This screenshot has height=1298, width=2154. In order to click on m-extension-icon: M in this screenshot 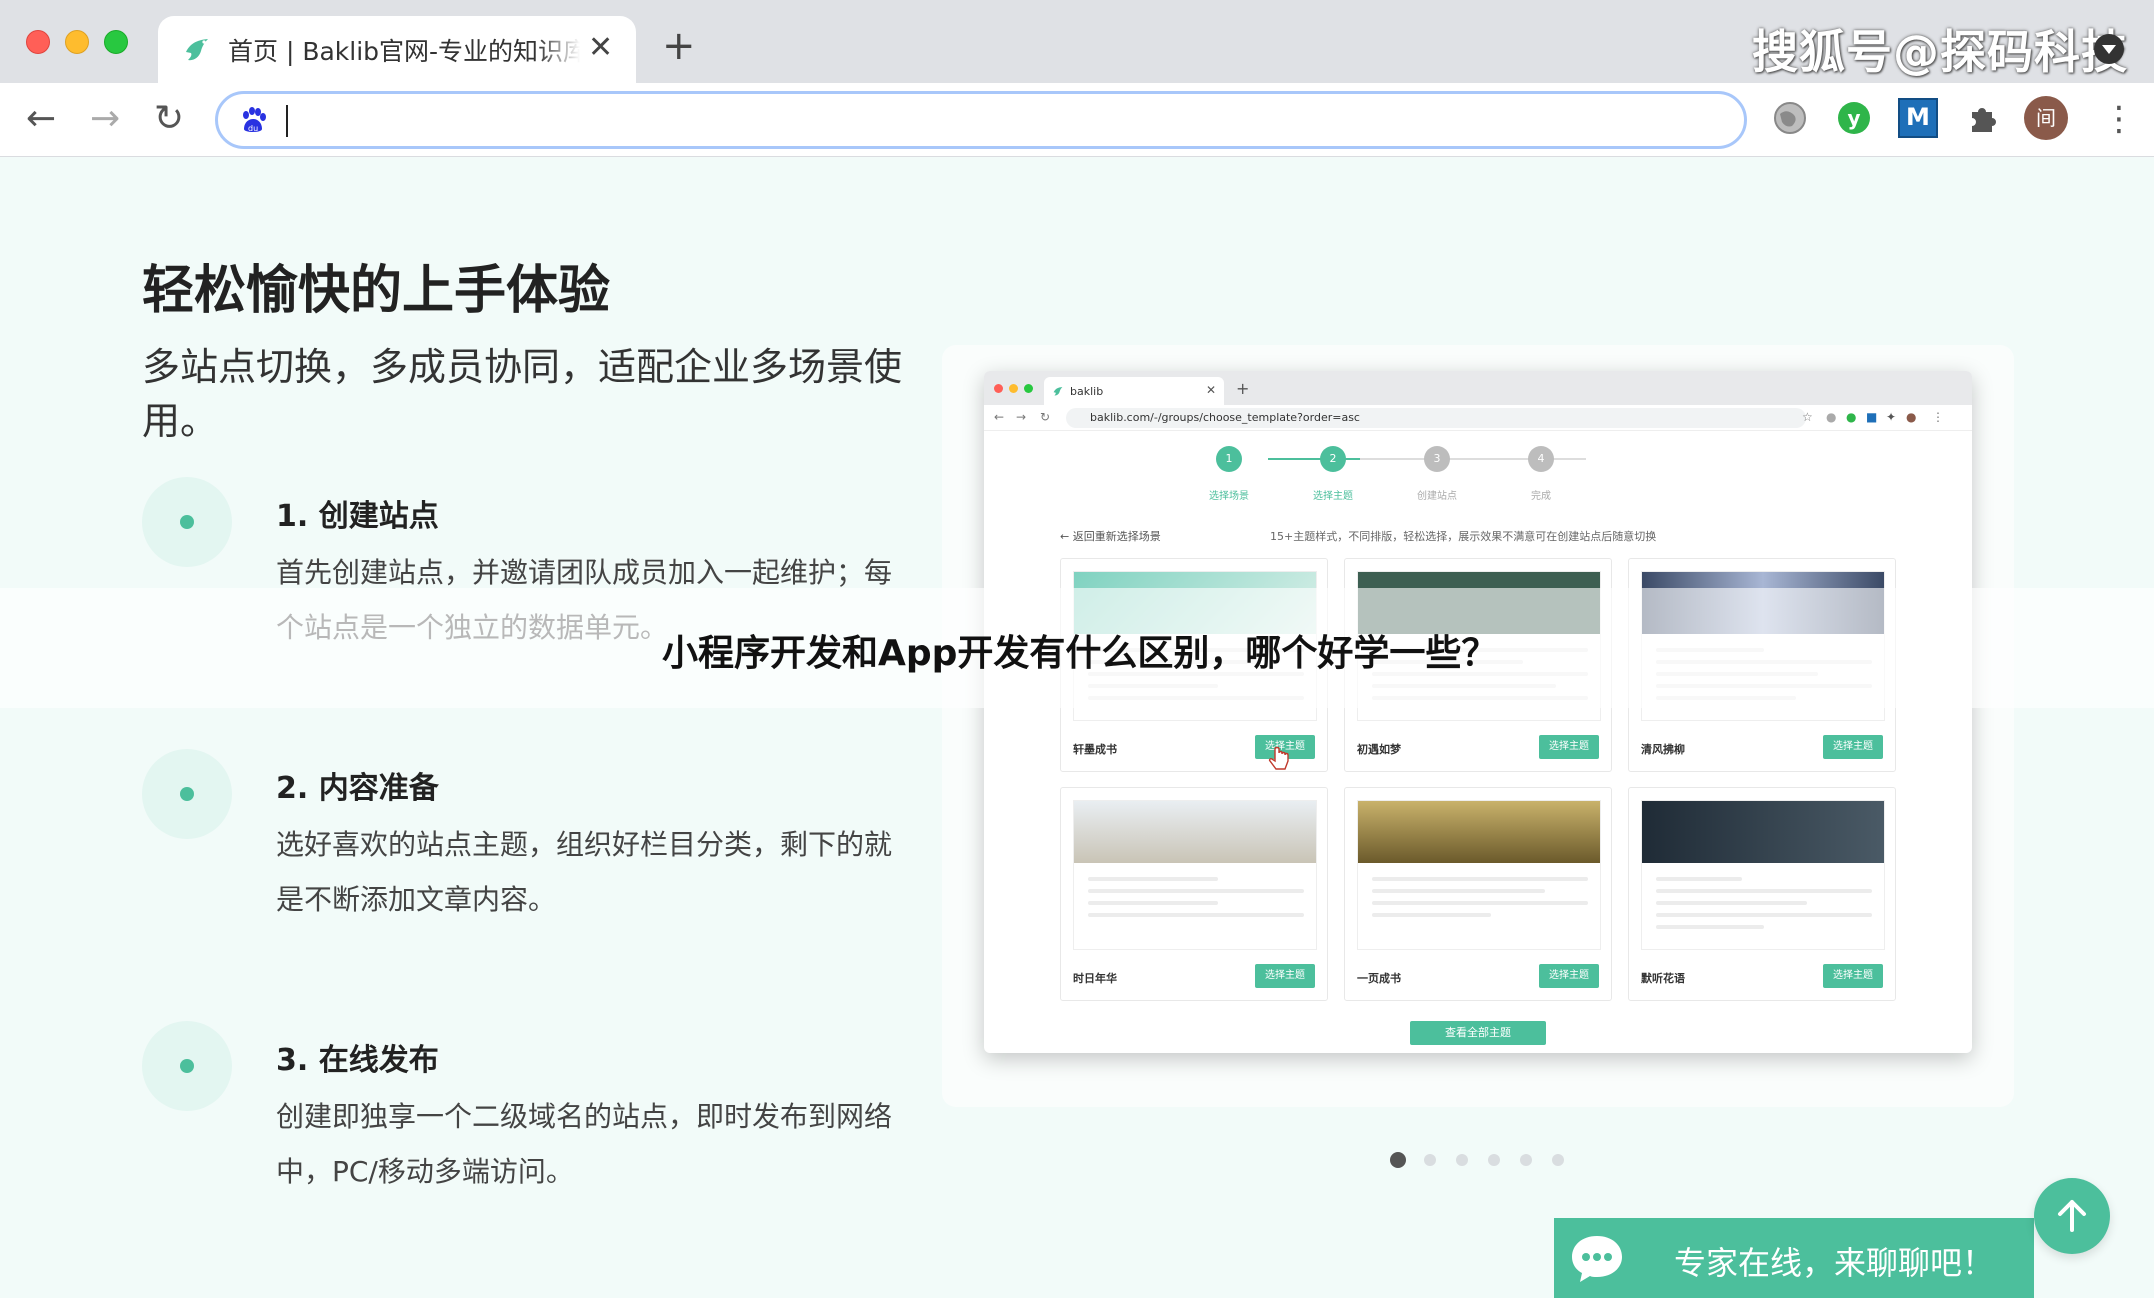, I will do `click(1918, 118)`.